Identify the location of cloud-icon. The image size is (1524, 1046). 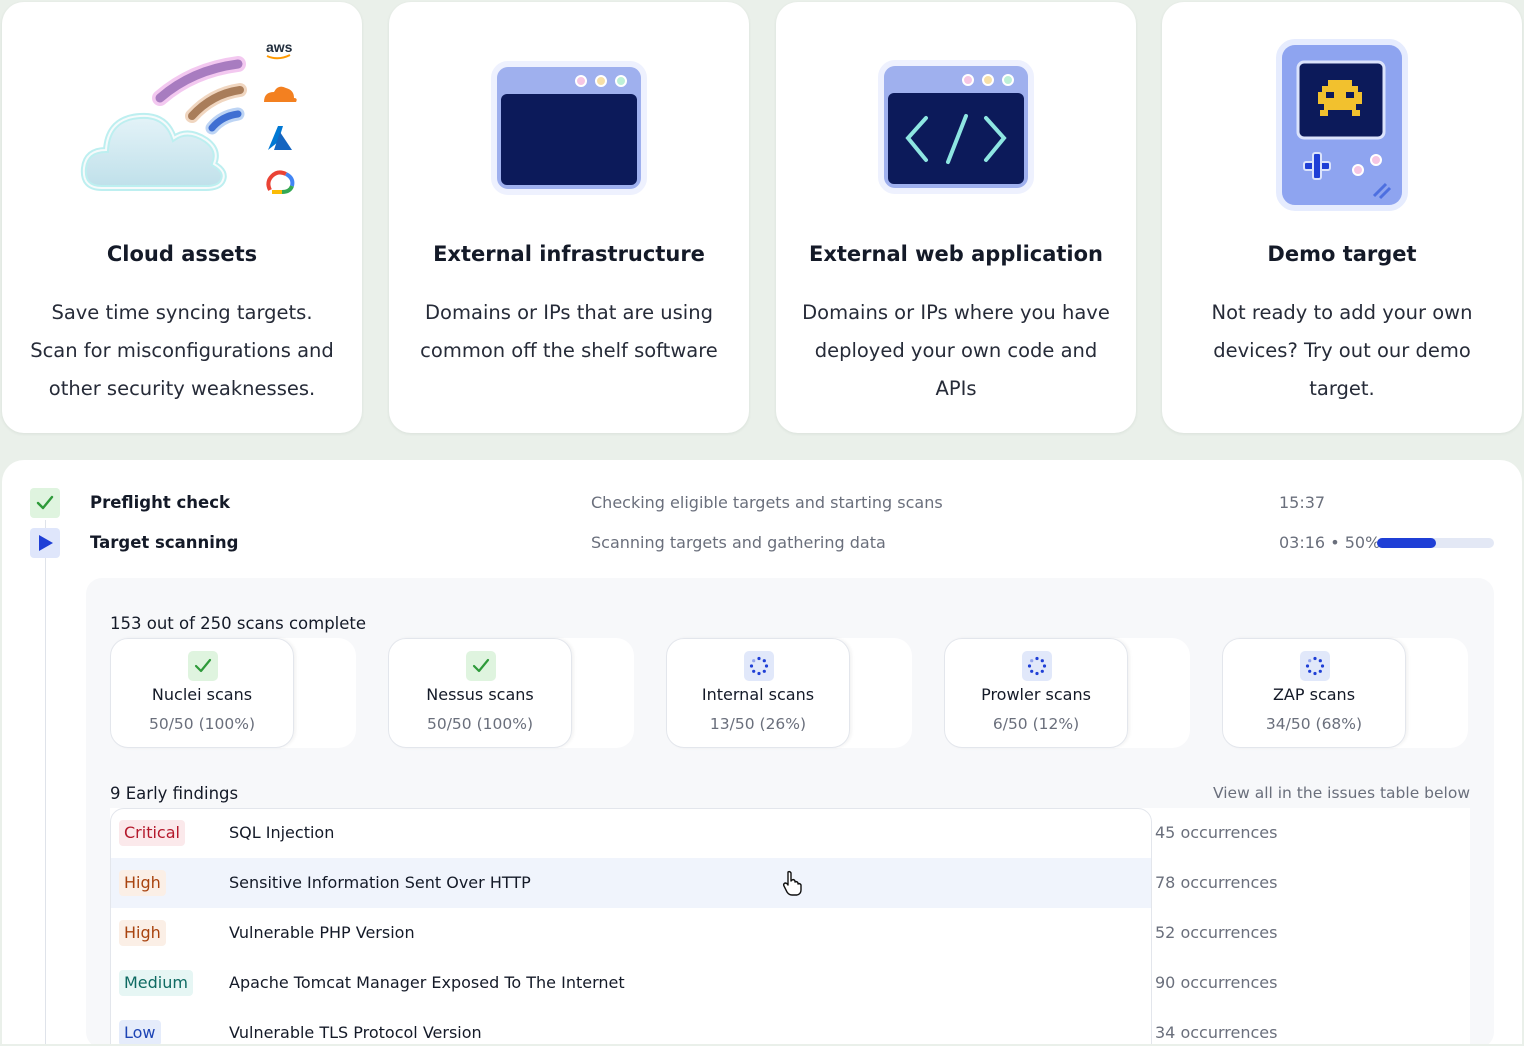
(153, 151).